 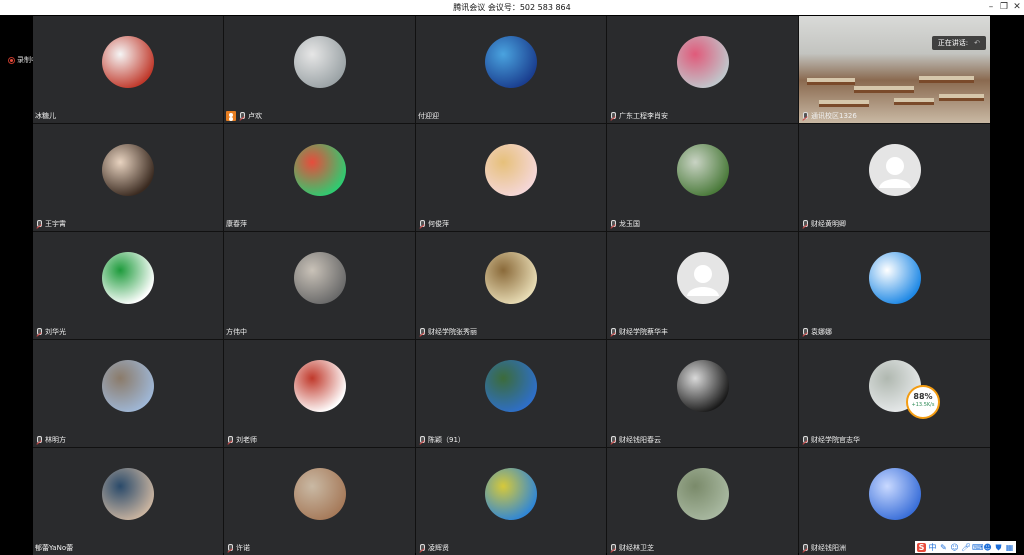 I want to click on participant-tile: 88% +13.5K/s 财经学院官志华, so click(x=894, y=393).